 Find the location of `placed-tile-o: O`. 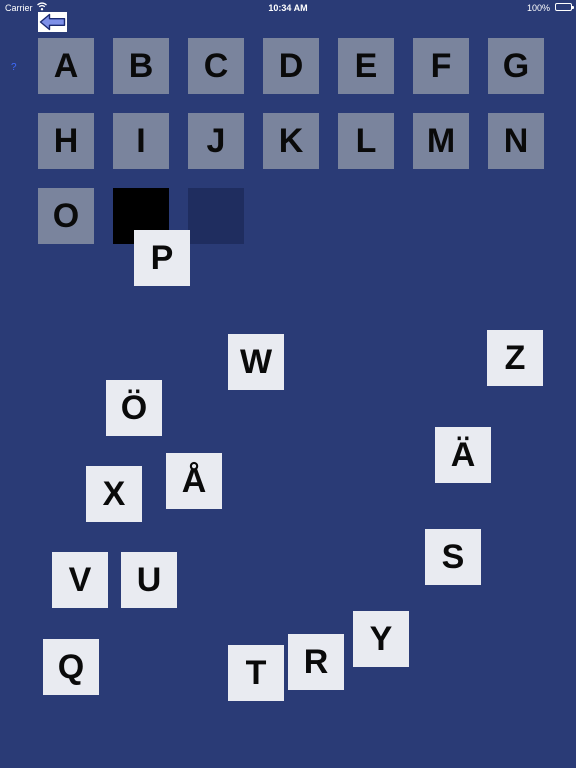

placed-tile-o: O is located at coordinates (66, 216).